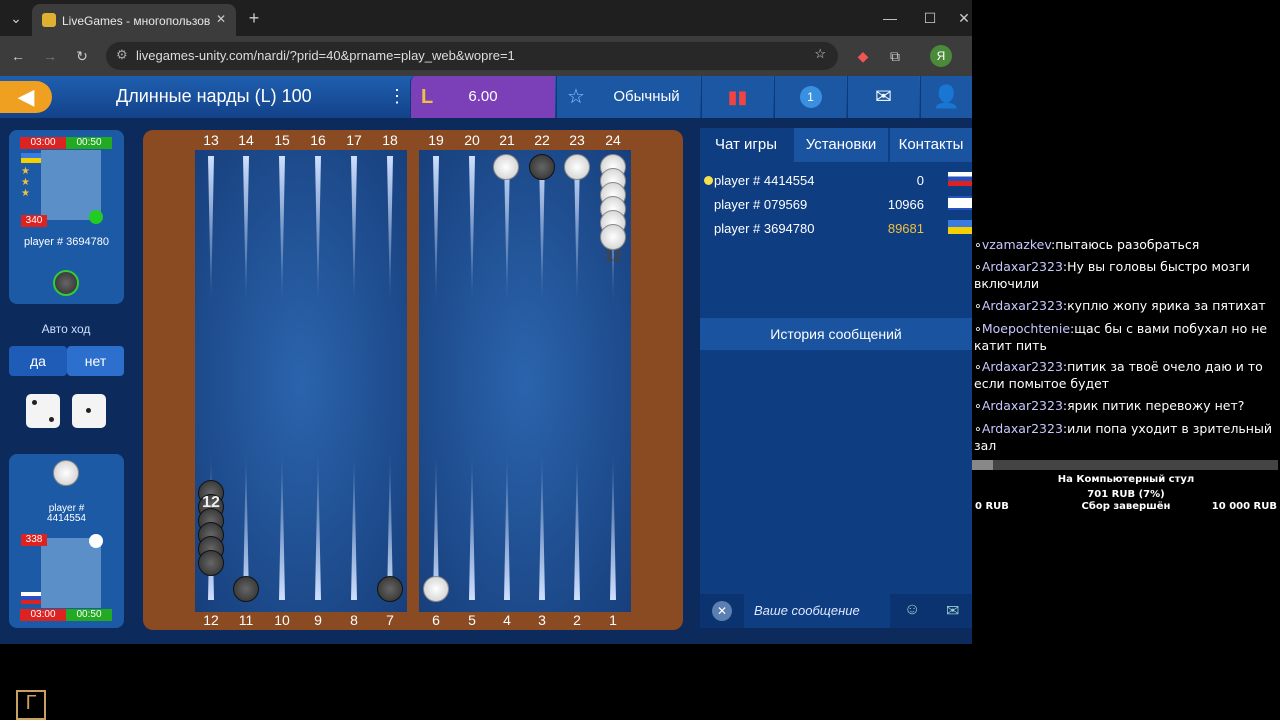 The image size is (1280, 720). What do you see at coordinates (1125, 465) in the screenshot?
I see `goal-progress-track` at bounding box center [1125, 465].